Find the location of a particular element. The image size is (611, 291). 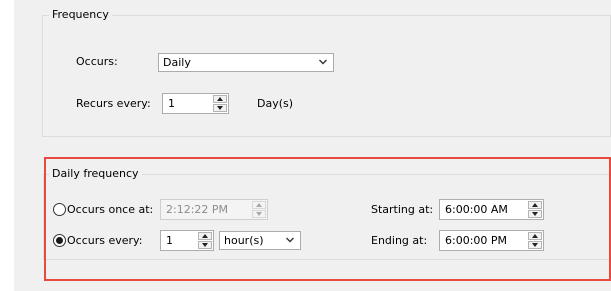

recurs-every-unit: Day(s) is located at coordinates (275, 103).